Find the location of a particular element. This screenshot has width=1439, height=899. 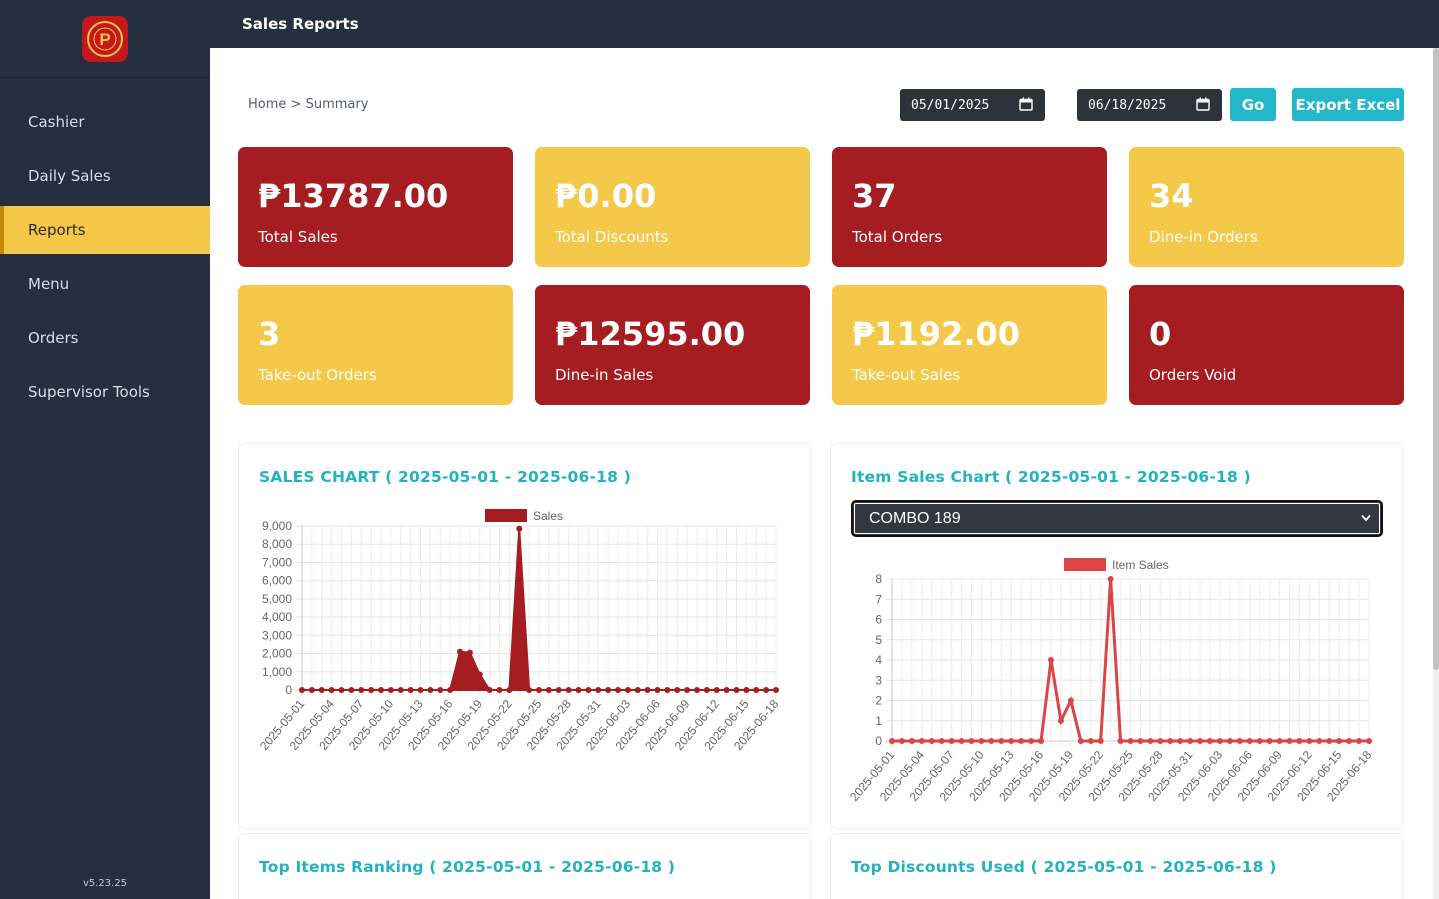

stat-card-total-sales: ₱13787.00 Total Sales is located at coordinates (375, 207).